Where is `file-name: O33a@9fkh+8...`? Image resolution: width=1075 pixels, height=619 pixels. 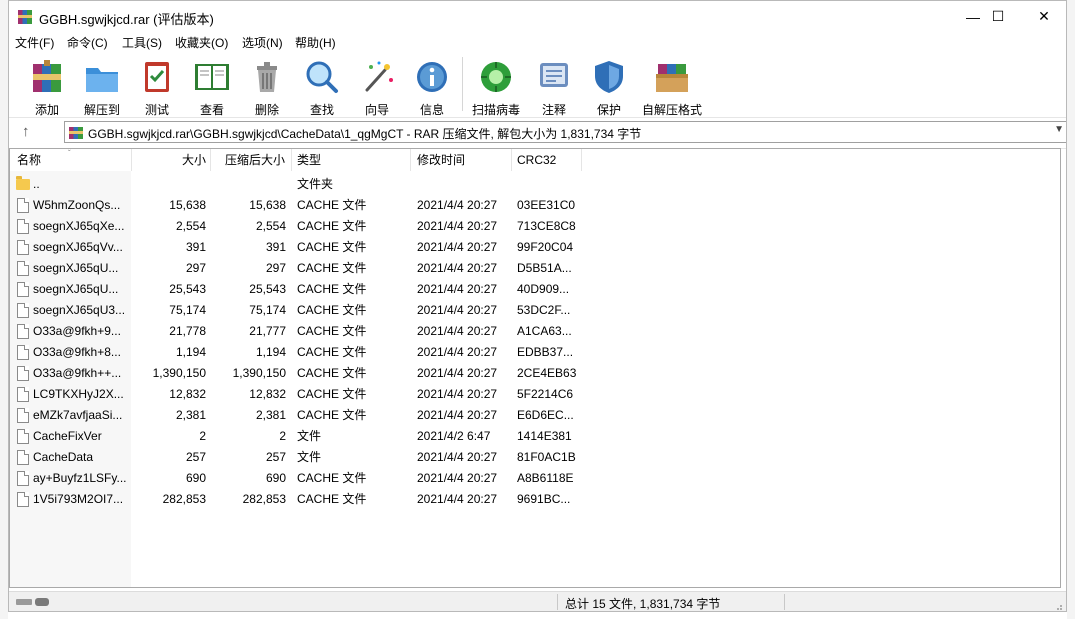 file-name: O33a@9fkh+8... is located at coordinates (77, 352).